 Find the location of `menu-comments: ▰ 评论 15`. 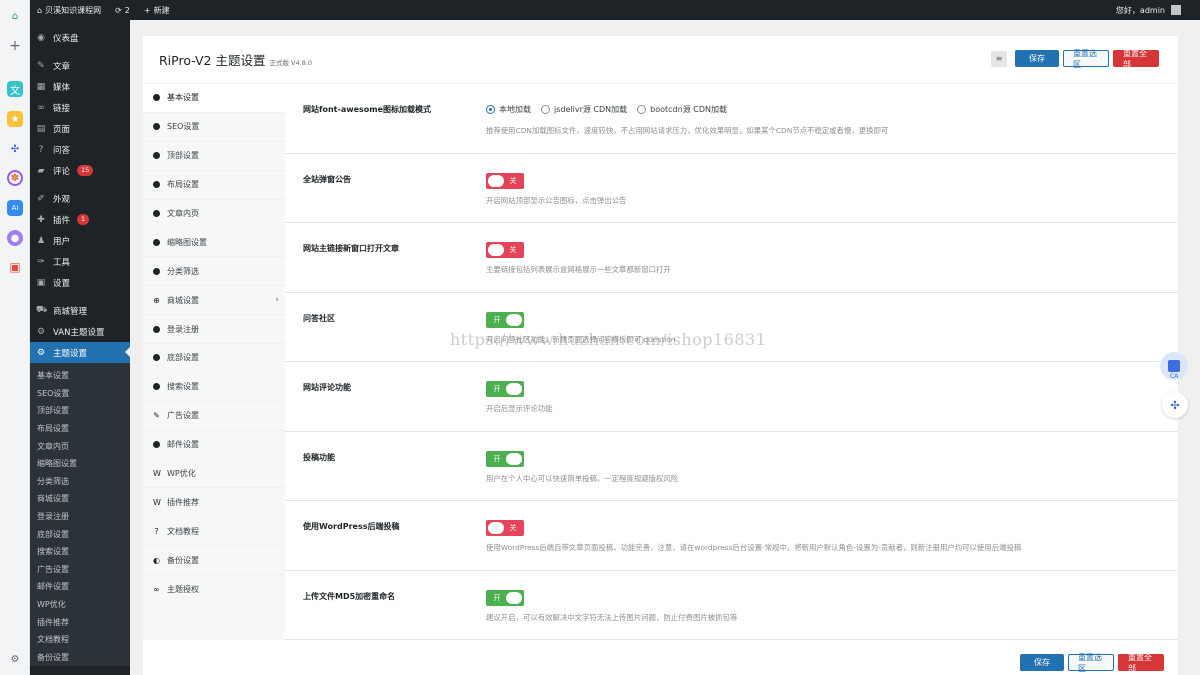

menu-comments: ▰ 评论 15 is located at coordinates (80, 170).